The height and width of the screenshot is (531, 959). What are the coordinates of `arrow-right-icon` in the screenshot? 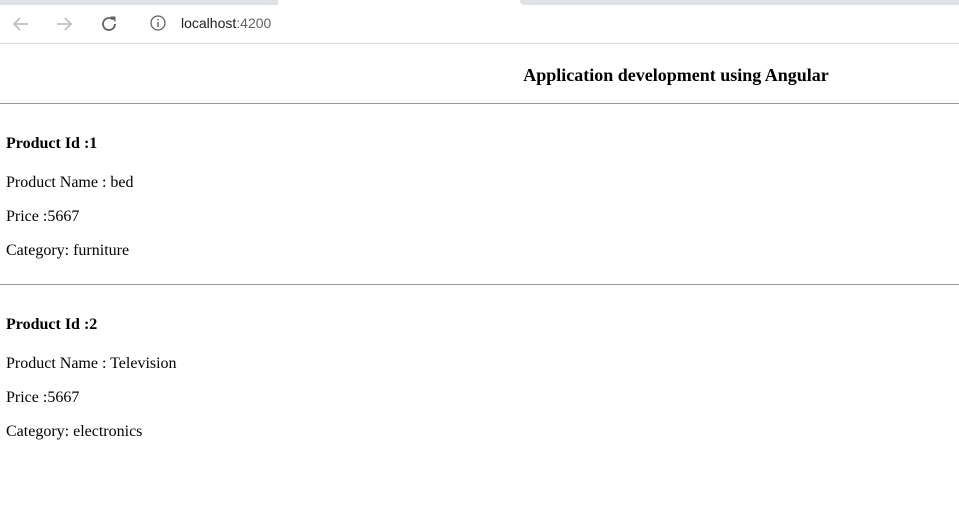 It's located at (65, 24).